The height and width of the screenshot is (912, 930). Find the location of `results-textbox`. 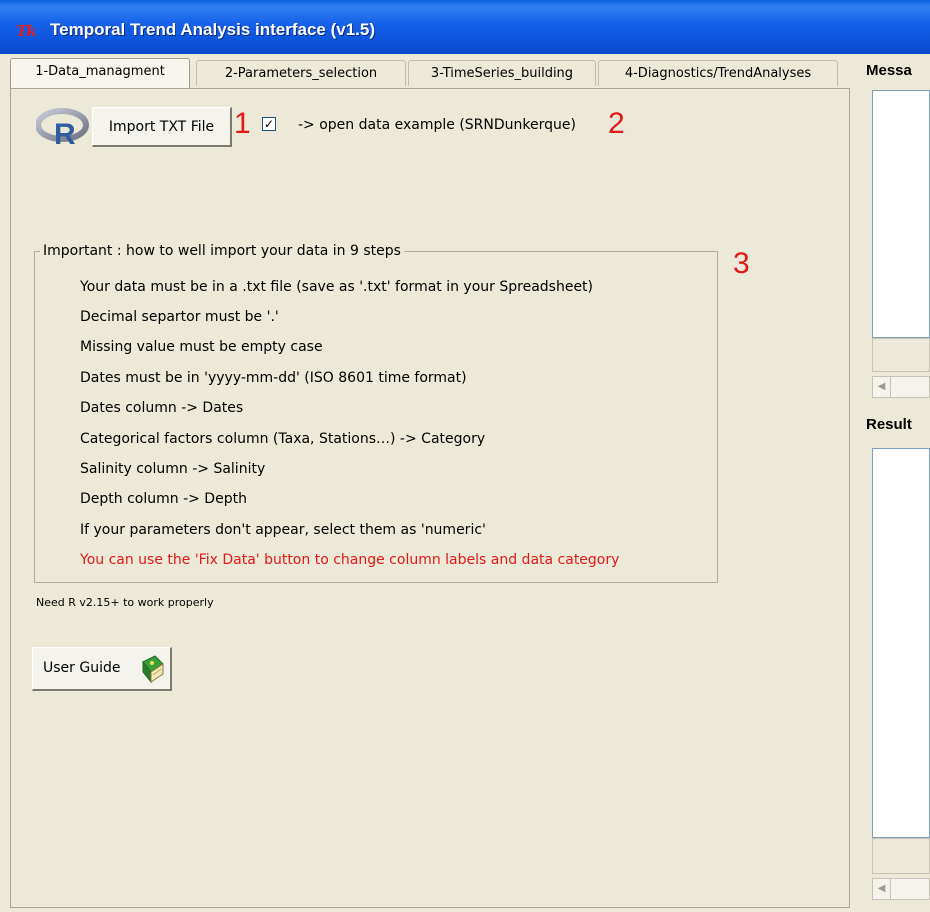

results-textbox is located at coordinates (901, 643).